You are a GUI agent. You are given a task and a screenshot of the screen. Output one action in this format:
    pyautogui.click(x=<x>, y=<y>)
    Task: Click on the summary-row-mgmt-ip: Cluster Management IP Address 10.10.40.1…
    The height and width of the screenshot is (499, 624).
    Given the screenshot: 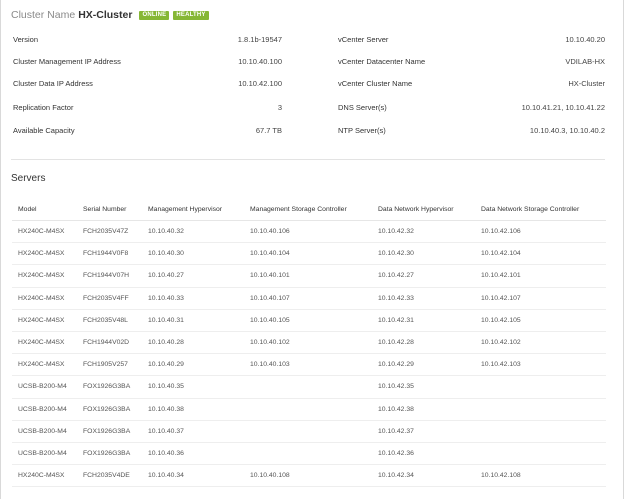 What is the action you would take?
    pyautogui.click(x=147, y=62)
    